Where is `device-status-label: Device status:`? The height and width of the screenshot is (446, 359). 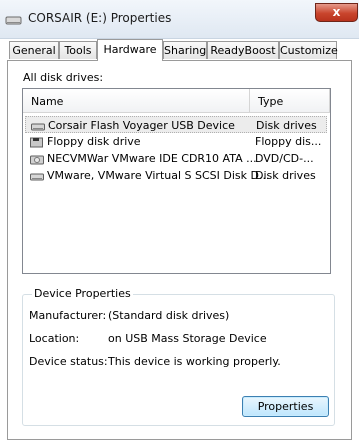
device-status-label: Device status: is located at coordinates (68, 361).